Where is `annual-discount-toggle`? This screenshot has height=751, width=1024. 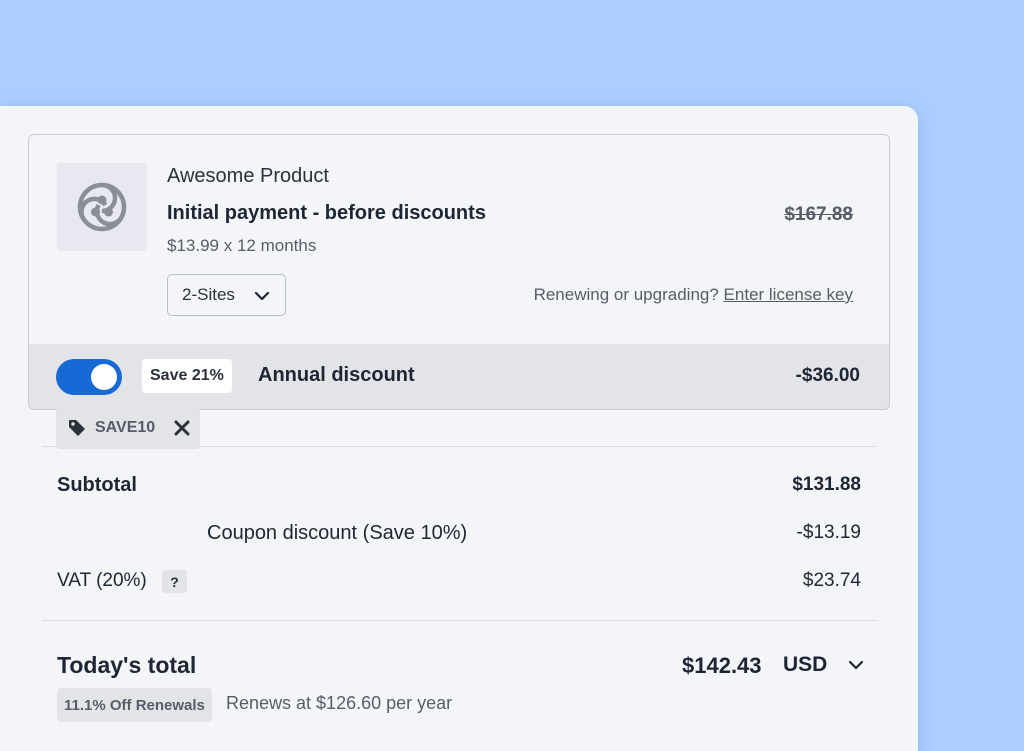
annual-discount-toggle is located at coordinates (89, 377).